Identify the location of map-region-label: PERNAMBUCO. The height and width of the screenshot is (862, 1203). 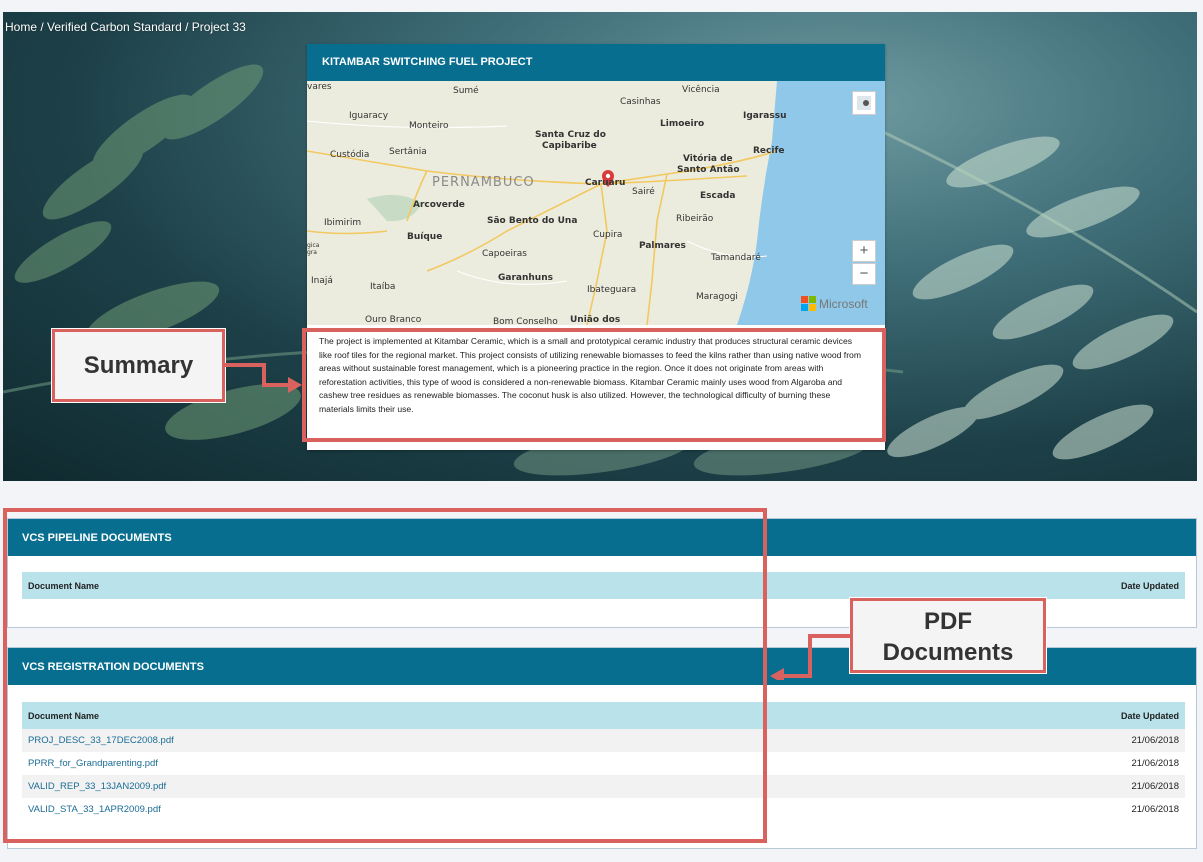
(483, 182).